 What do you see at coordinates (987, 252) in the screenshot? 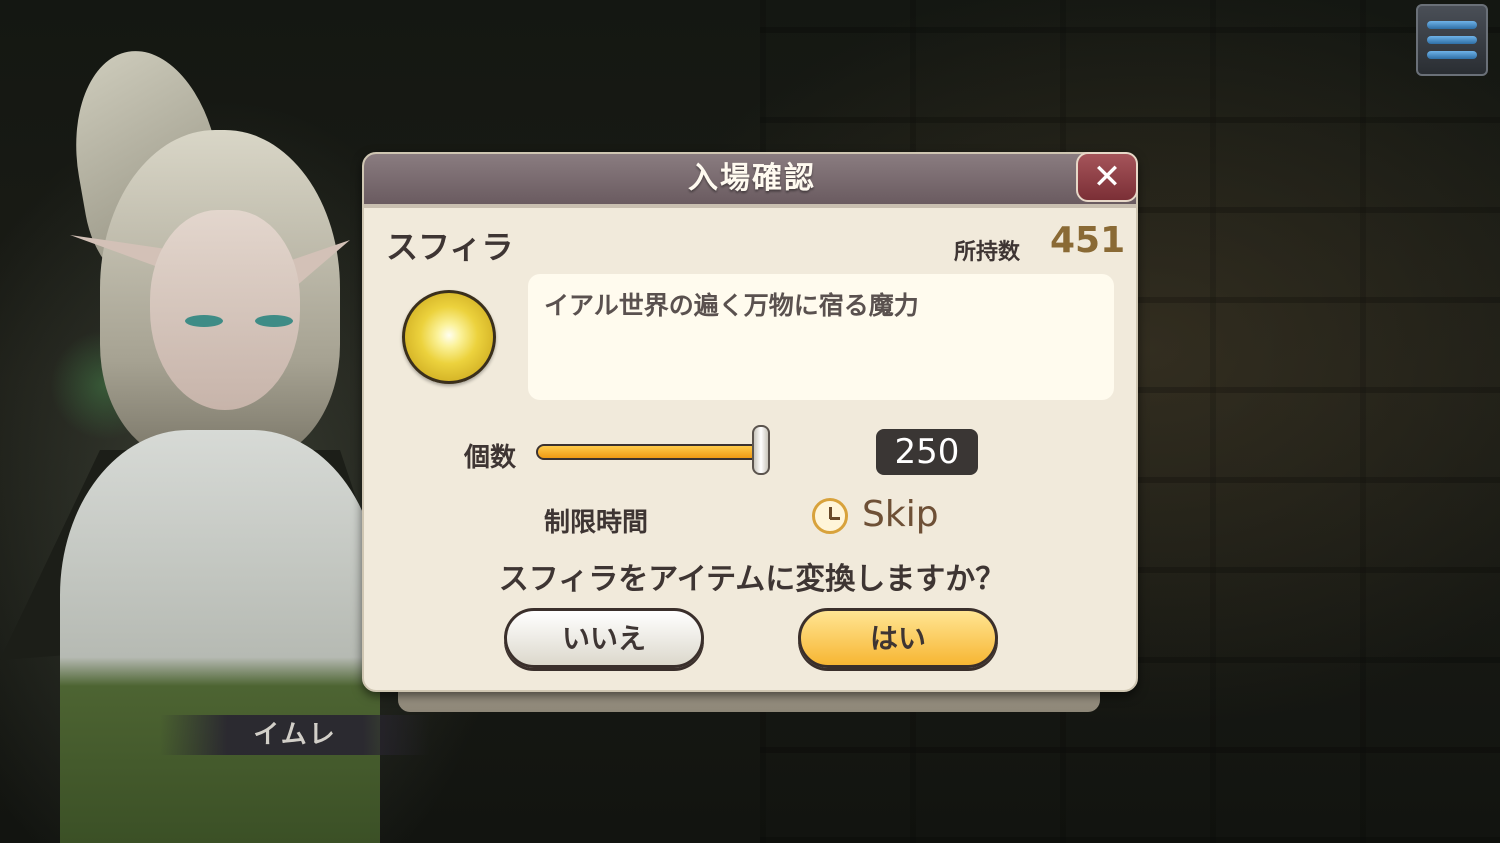
I see `owned-count-label: 所持数` at bounding box center [987, 252].